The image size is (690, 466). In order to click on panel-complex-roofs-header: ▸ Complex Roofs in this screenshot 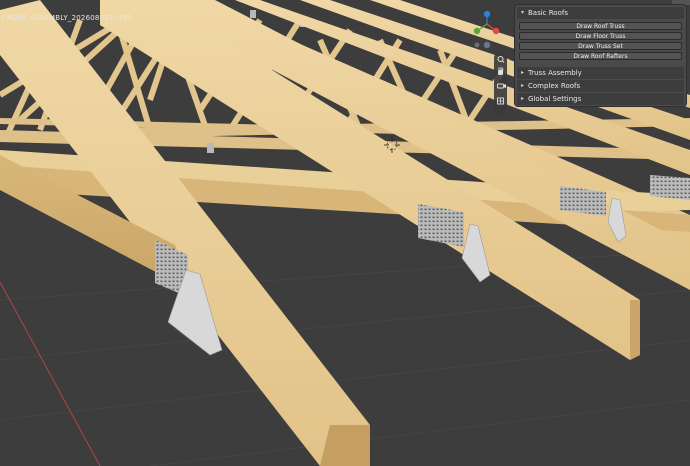, I will do `click(600, 86)`.